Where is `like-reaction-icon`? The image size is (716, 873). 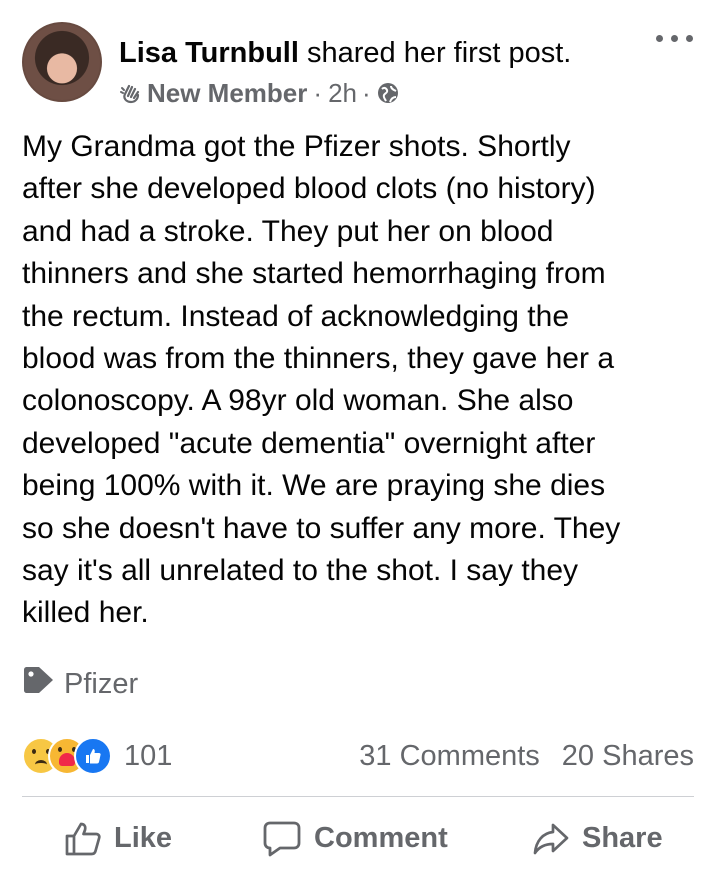 like-reaction-icon is located at coordinates (93, 756).